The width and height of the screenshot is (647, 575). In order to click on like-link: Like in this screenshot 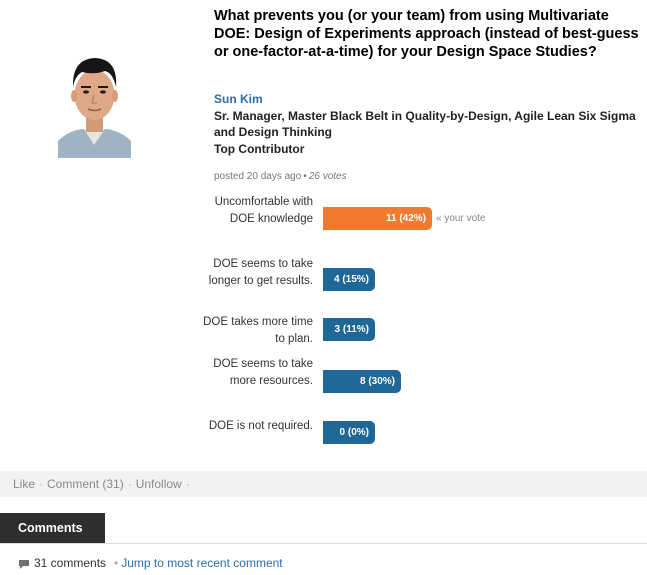, I will do `click(24, 484)`.